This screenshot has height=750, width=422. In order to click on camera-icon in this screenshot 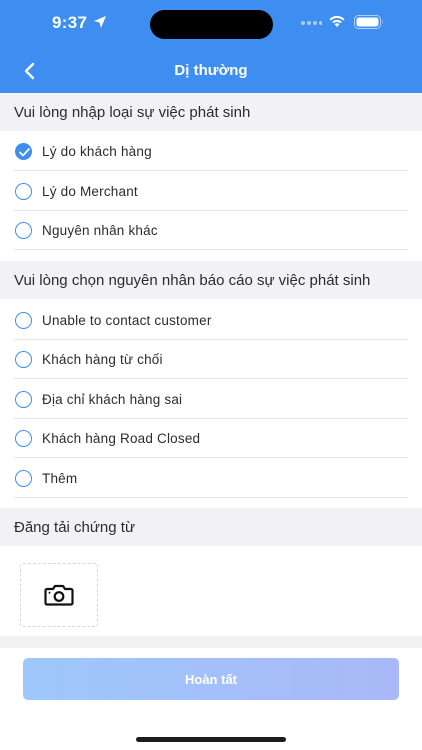, I will do `click(59, 595)`.